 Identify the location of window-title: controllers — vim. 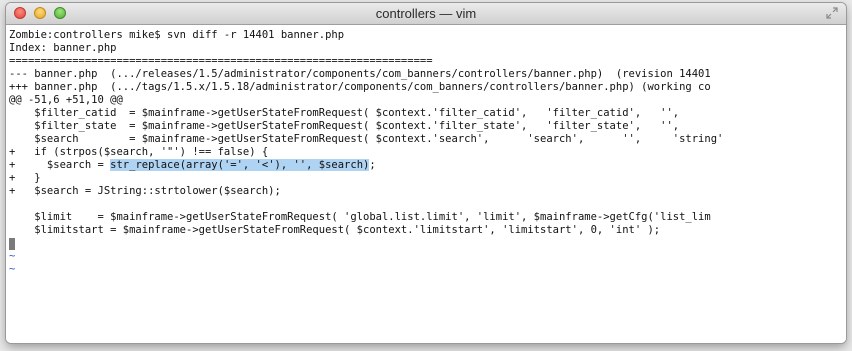
(426, 13).